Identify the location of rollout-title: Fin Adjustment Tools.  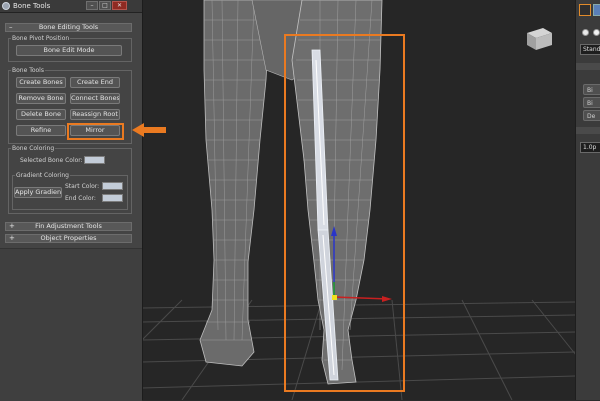
(68, 226).